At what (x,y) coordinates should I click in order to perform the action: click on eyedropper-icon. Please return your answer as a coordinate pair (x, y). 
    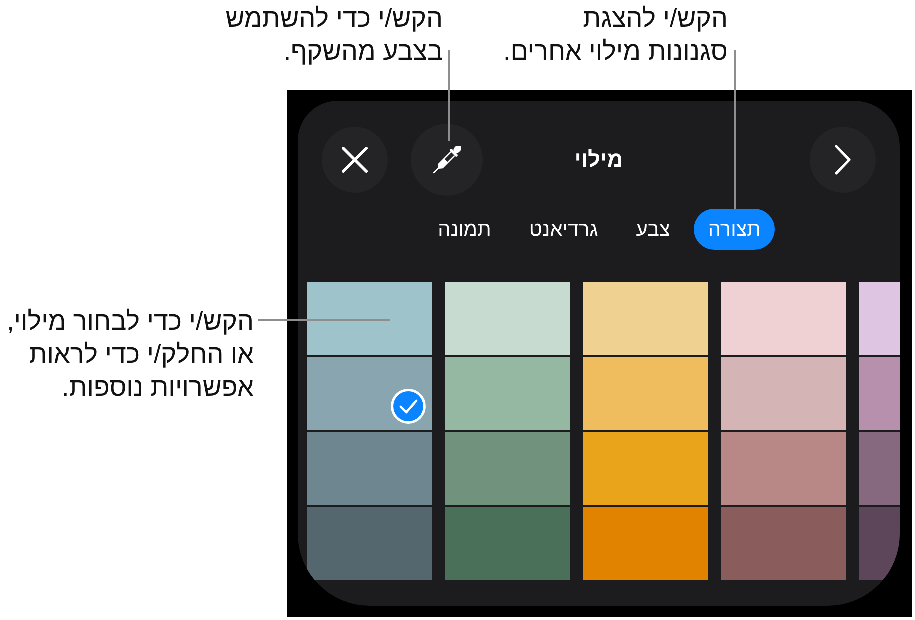
    Looking at the image, I should click on (447, 160).